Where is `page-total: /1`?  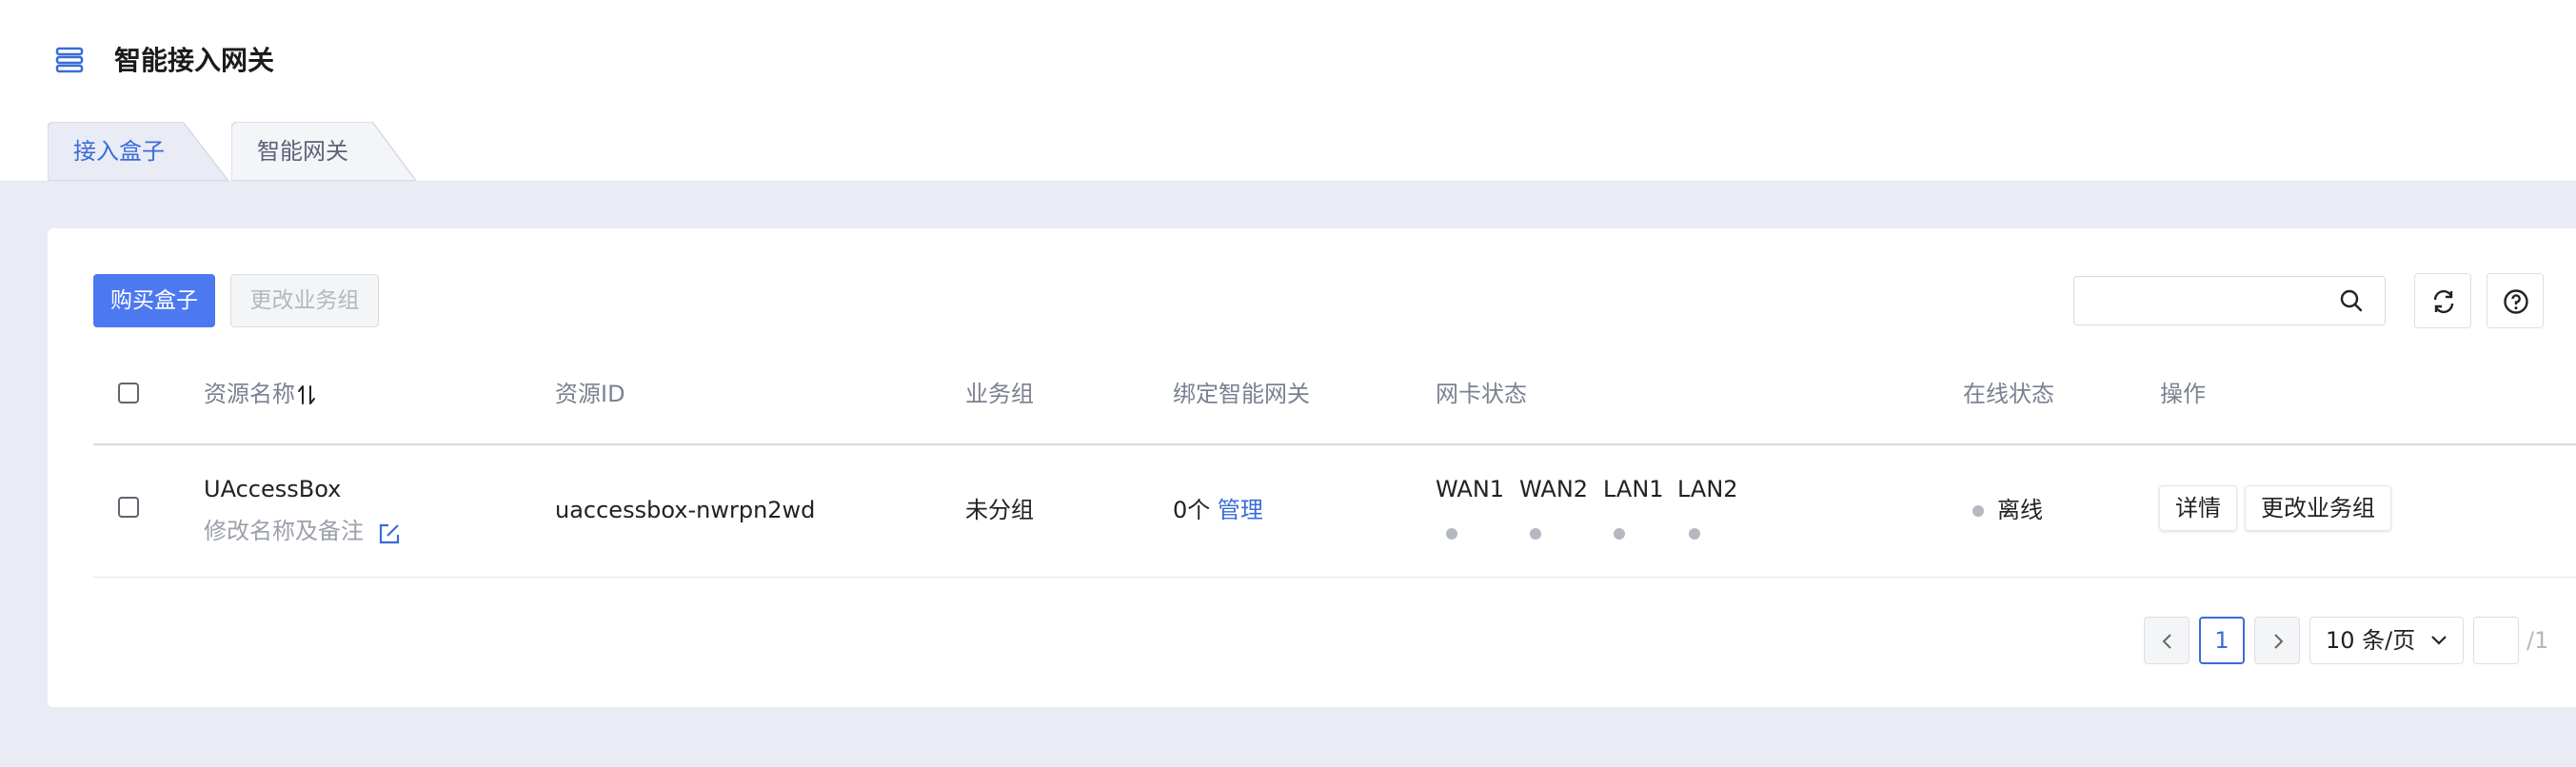 page-total: /1 is located at coordinates (2537, 641).